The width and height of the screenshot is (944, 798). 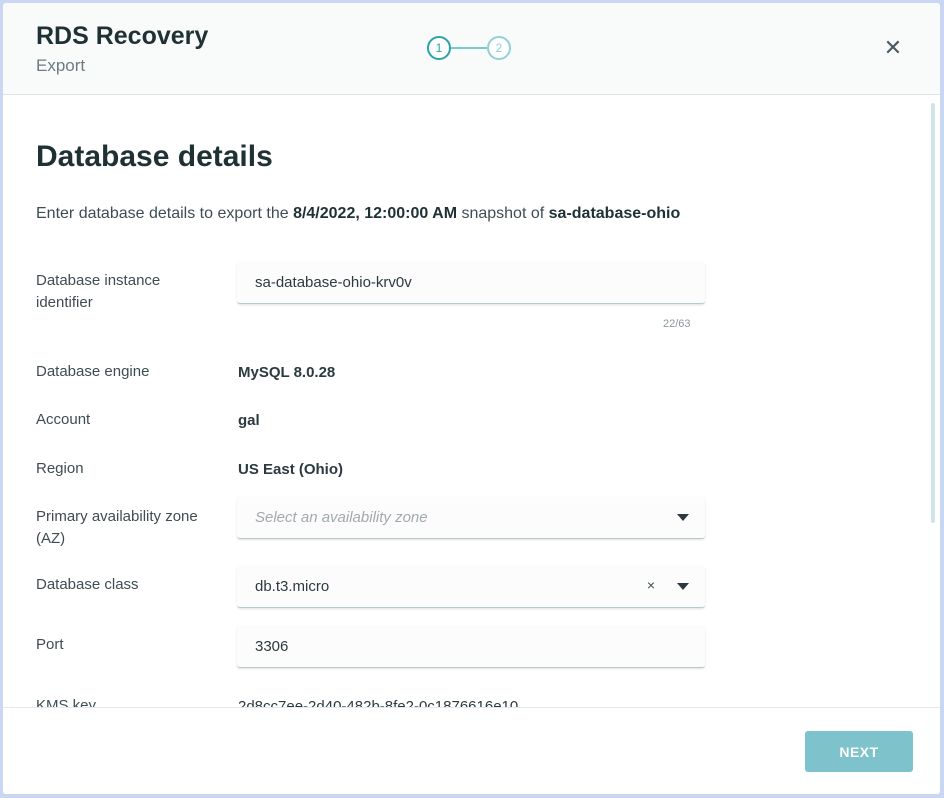 I want to click on engine-label: Database engine, so click(x=93, y=371).